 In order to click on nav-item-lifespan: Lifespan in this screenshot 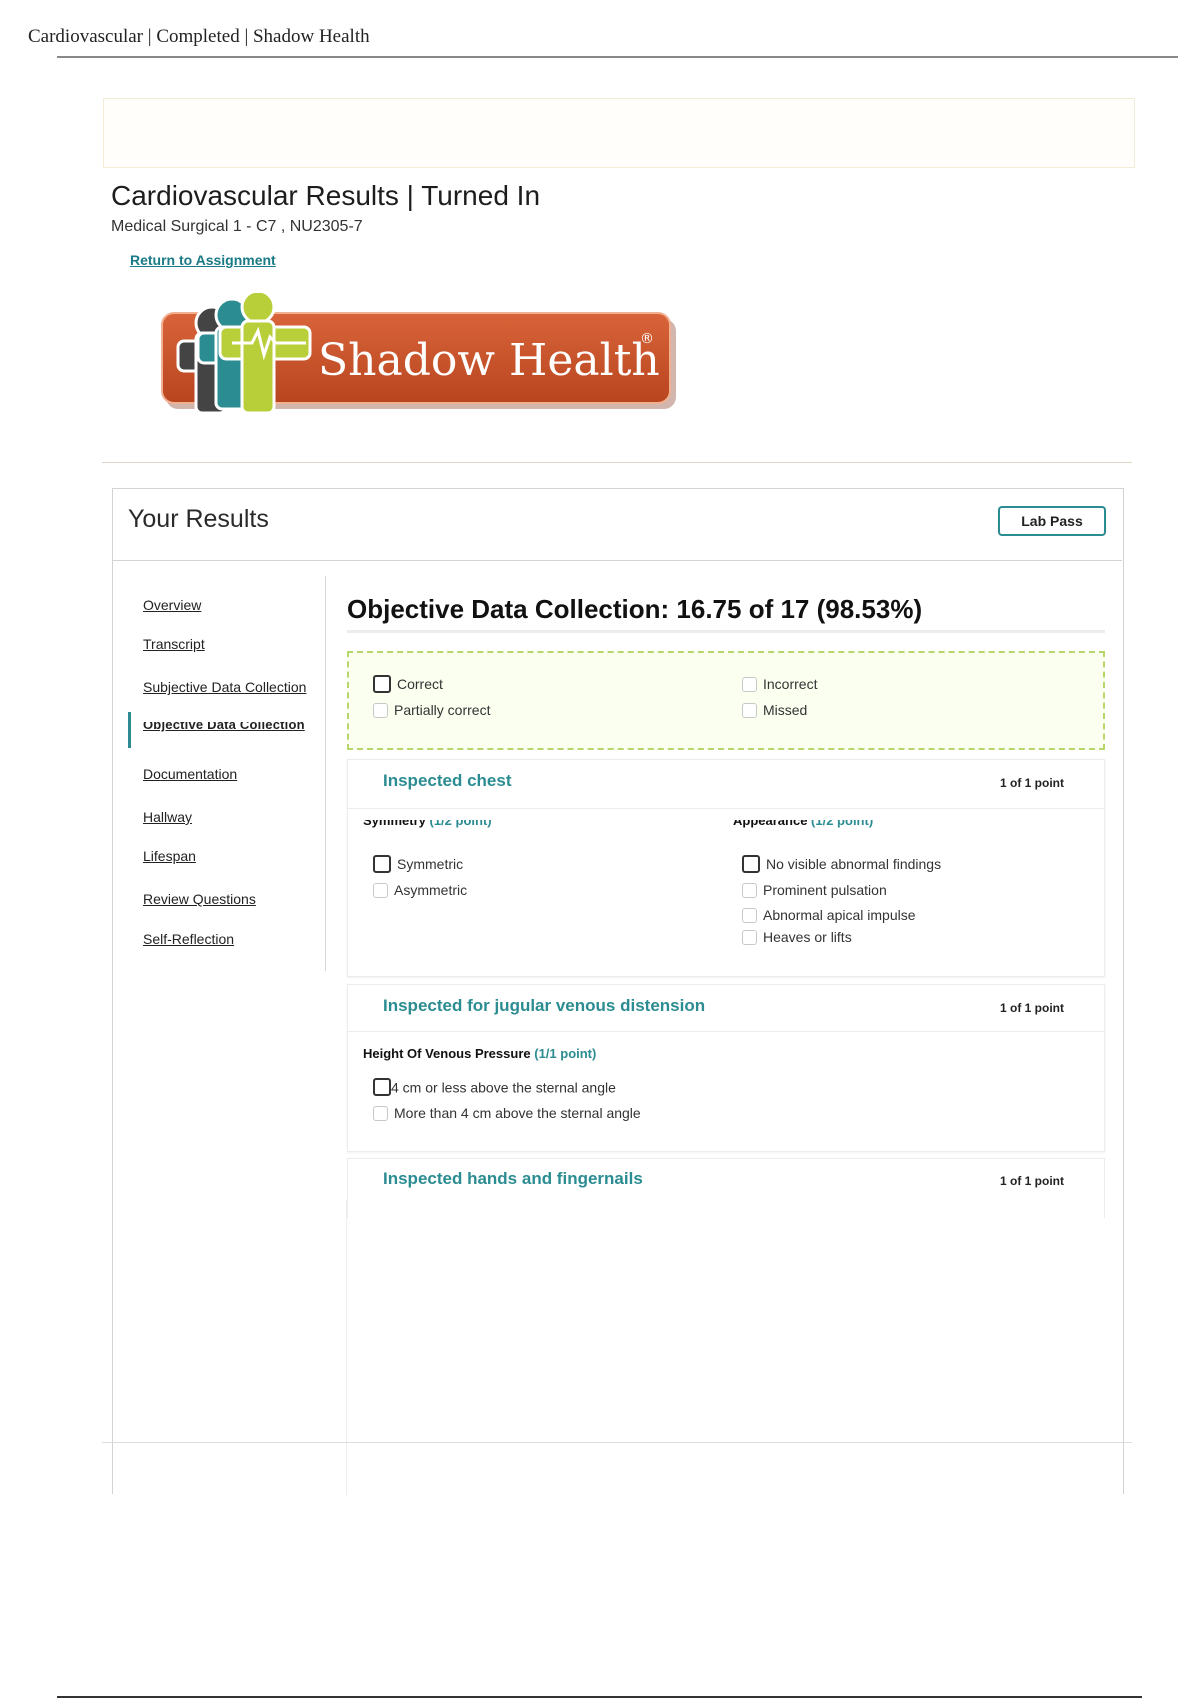, I will do `click(169, 856)`.